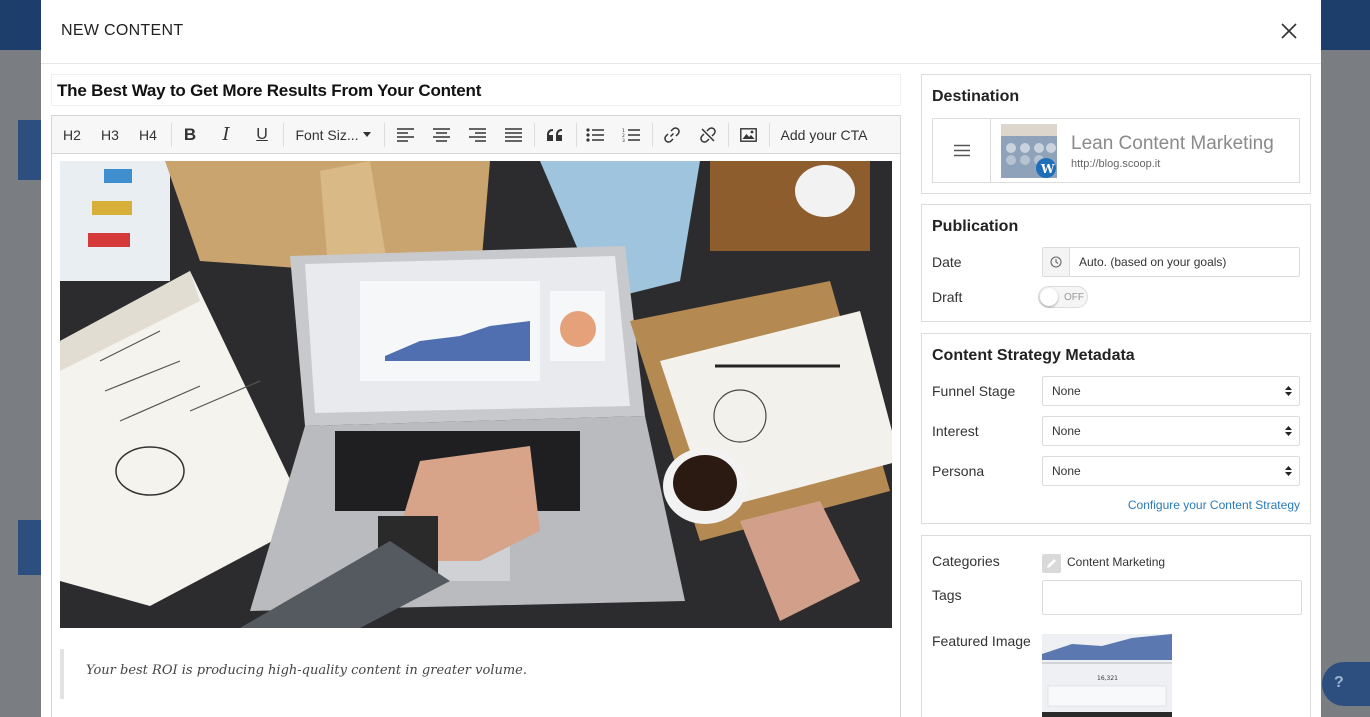  What do you see at coordinates (976, 96) in the screenshot?
I see `destination-title: Destination` at bounding box center [976, 96].